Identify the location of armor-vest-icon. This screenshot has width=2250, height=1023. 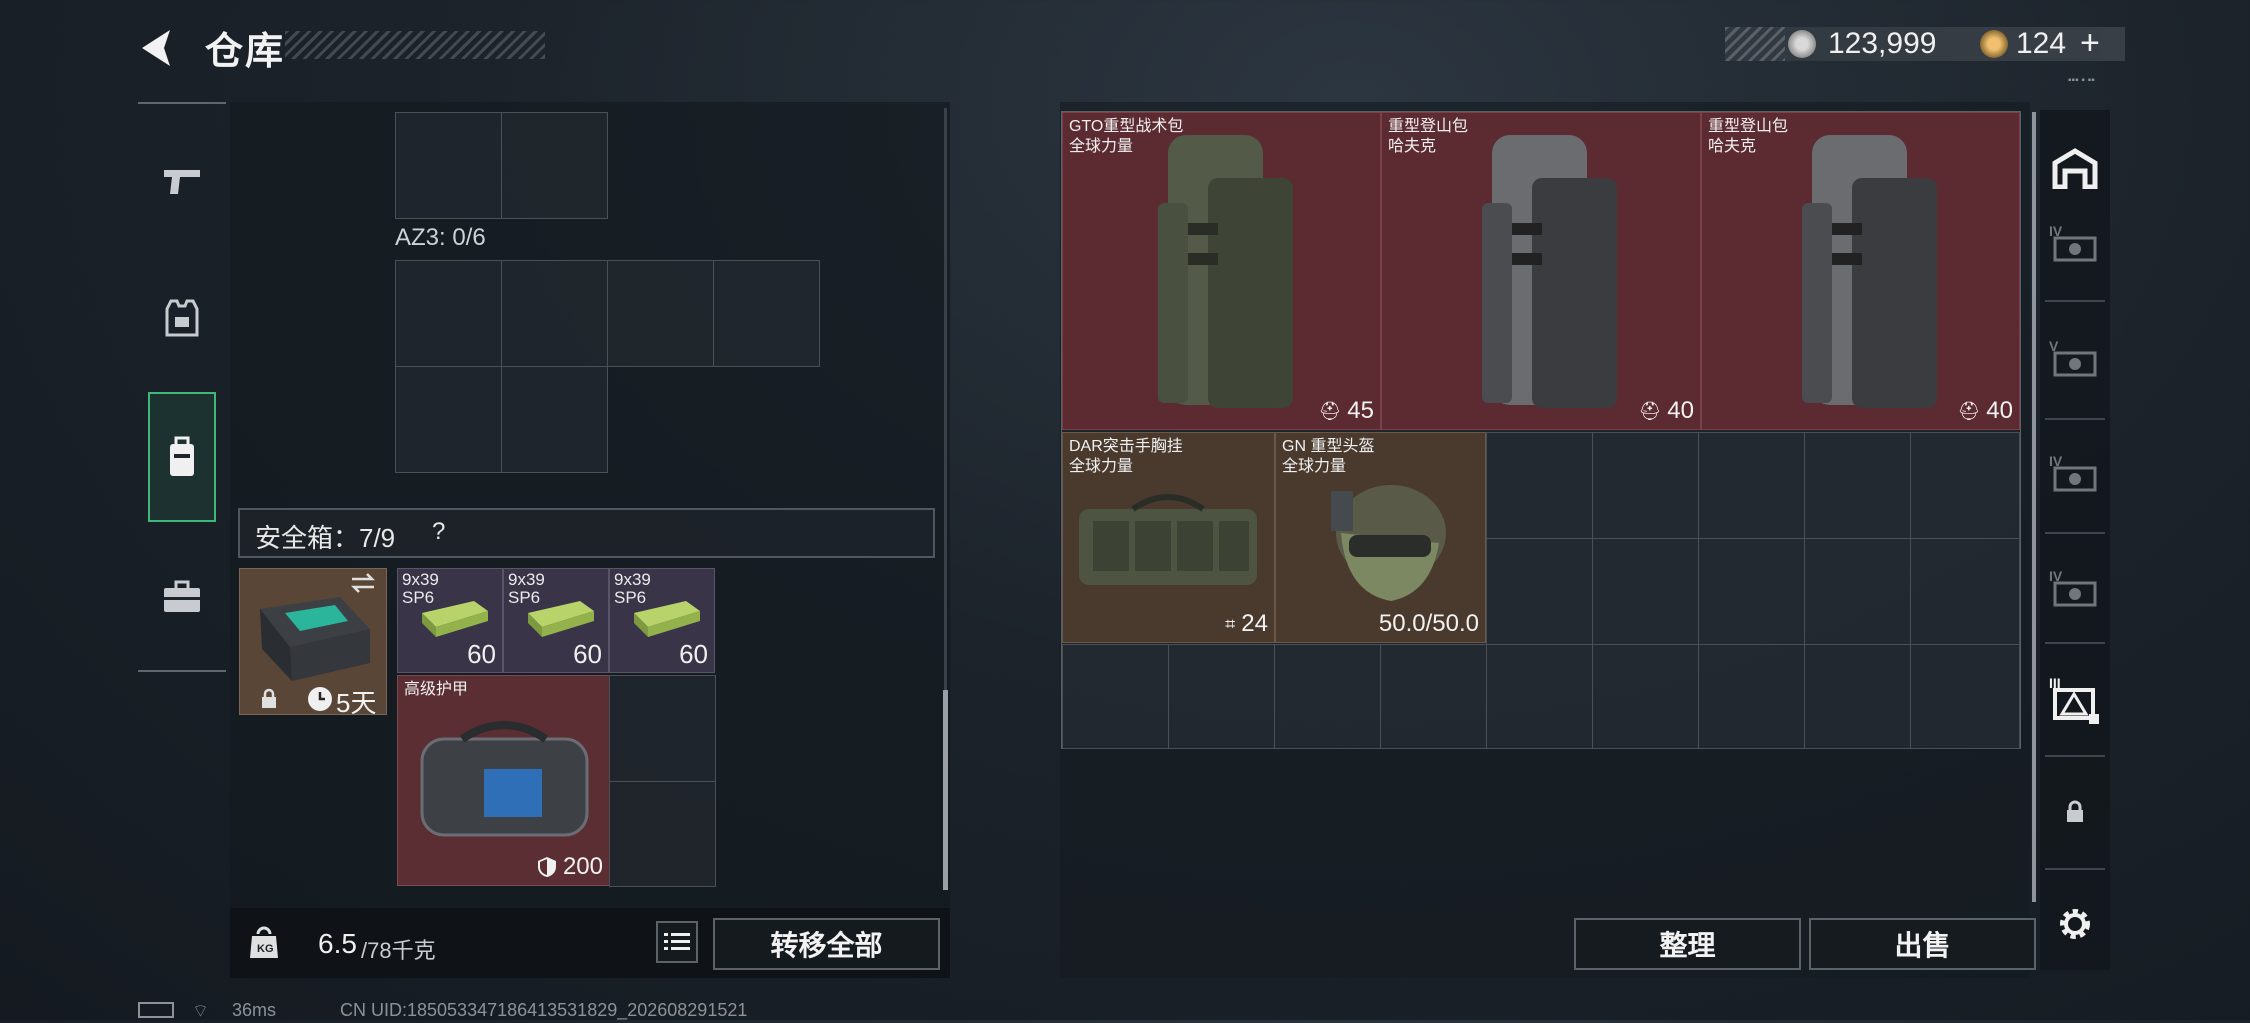
(182, 318).